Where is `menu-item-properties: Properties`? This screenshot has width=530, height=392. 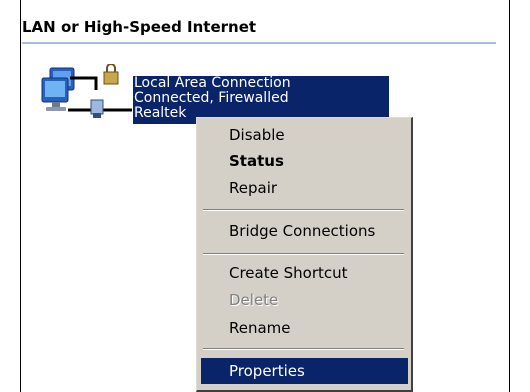 menu-item-properties: Properties is located at coordinates (304, 371).